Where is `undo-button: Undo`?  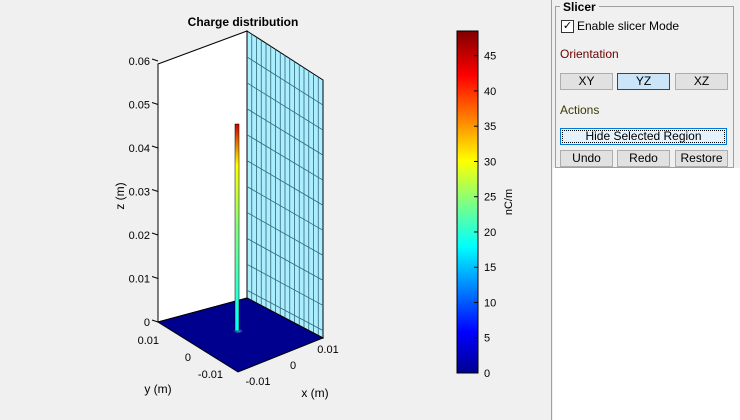 undo-button: Undo is located at coordinates (586, 158).